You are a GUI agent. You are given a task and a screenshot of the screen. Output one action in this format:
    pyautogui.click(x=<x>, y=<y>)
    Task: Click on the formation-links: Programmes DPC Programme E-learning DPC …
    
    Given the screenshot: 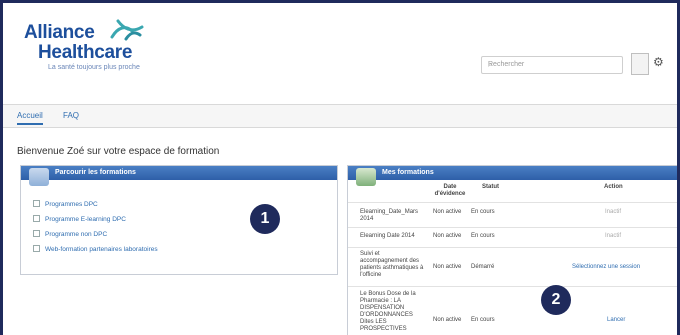 What is the action you would take?
    pyautogui.click(x=95, y=230)
    